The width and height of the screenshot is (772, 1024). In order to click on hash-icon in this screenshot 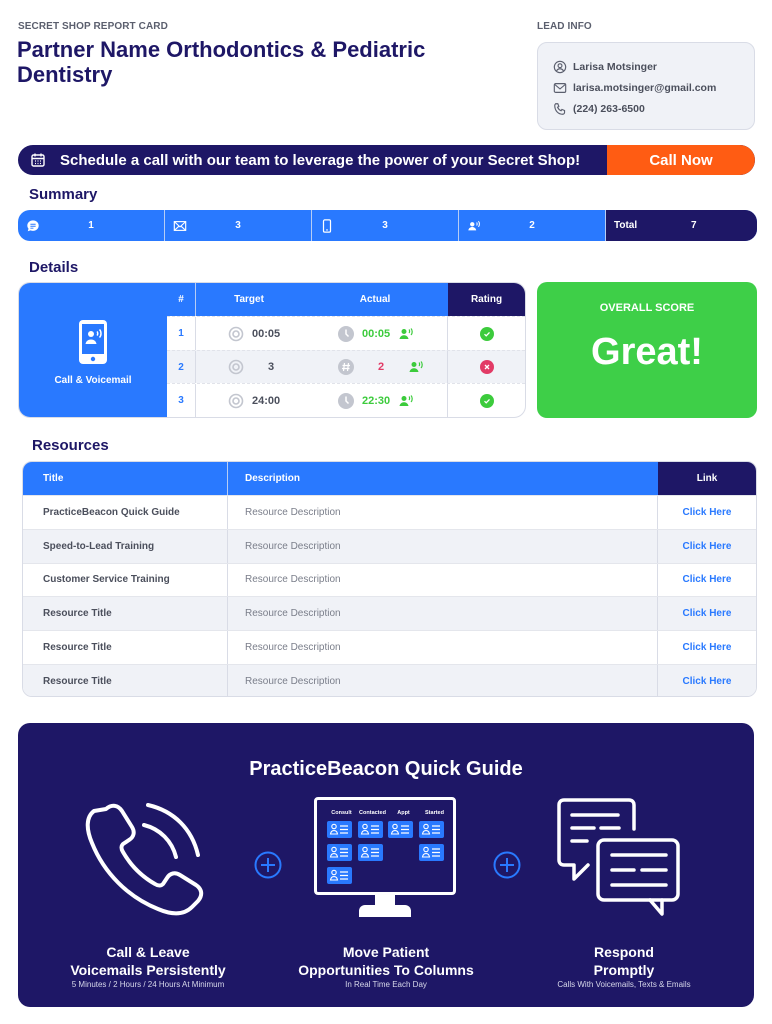, I will do `click(346, 367)`.